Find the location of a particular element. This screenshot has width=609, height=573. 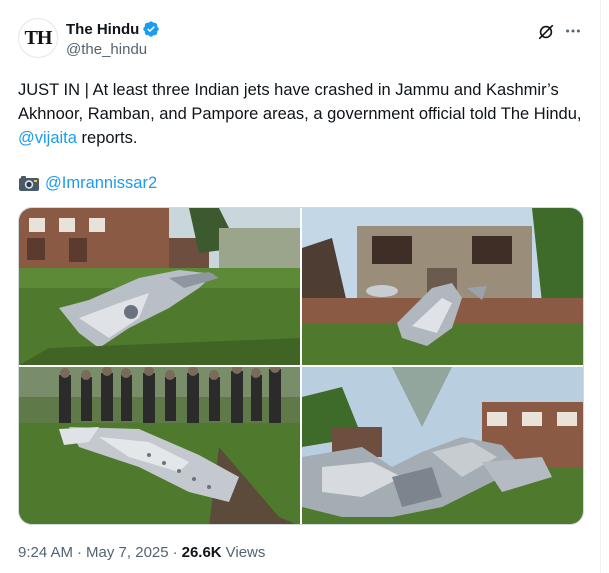

post-time: 9:24 AM is located at coordinates (45, 552).